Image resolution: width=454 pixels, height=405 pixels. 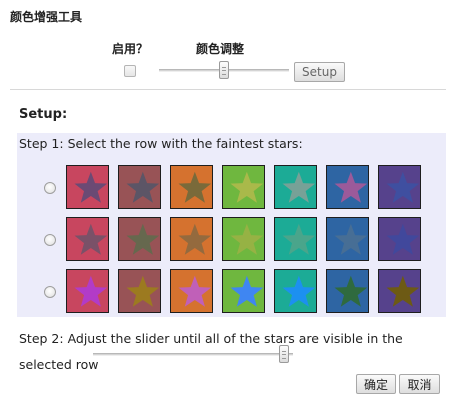 What do you see at coordinates (193, 354) in the screenshot?
I see `setup-slider-track` at bounding box center [193, 354].